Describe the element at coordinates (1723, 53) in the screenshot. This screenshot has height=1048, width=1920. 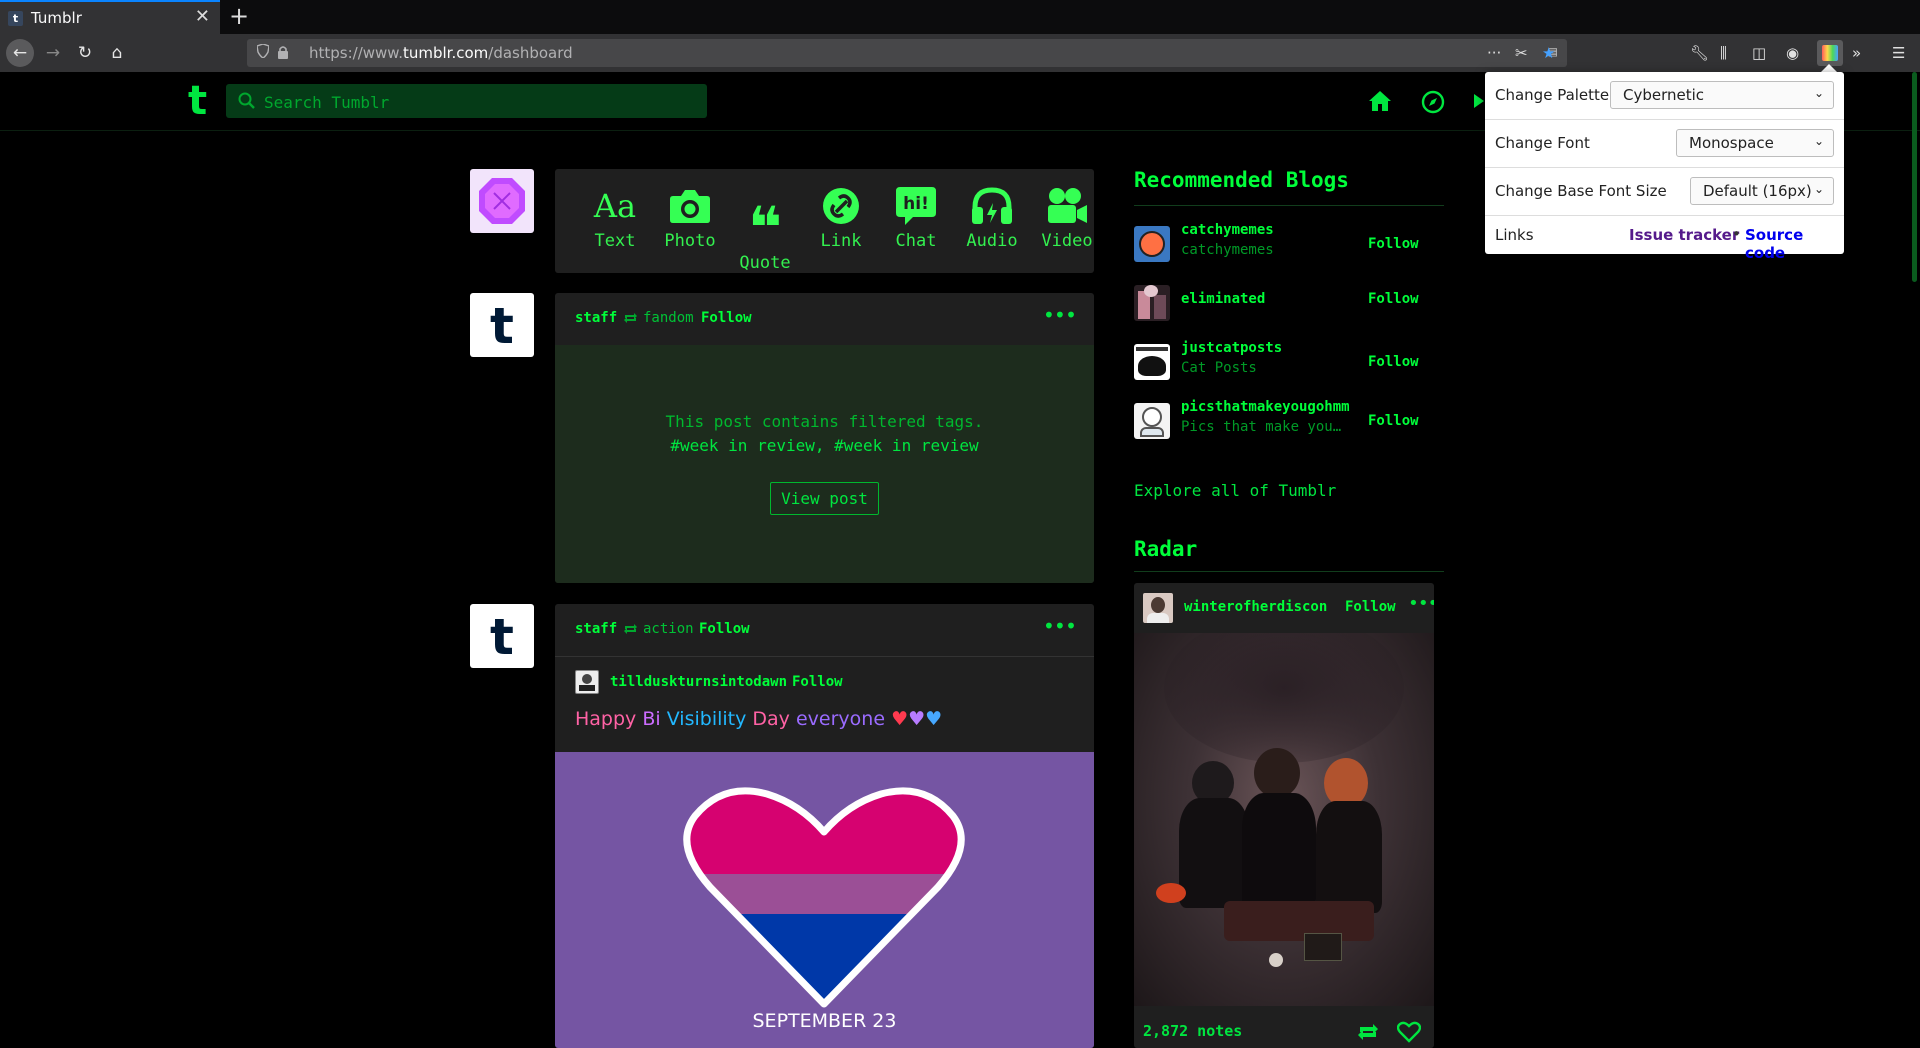
I see `library-icon: ⫼` at that location.